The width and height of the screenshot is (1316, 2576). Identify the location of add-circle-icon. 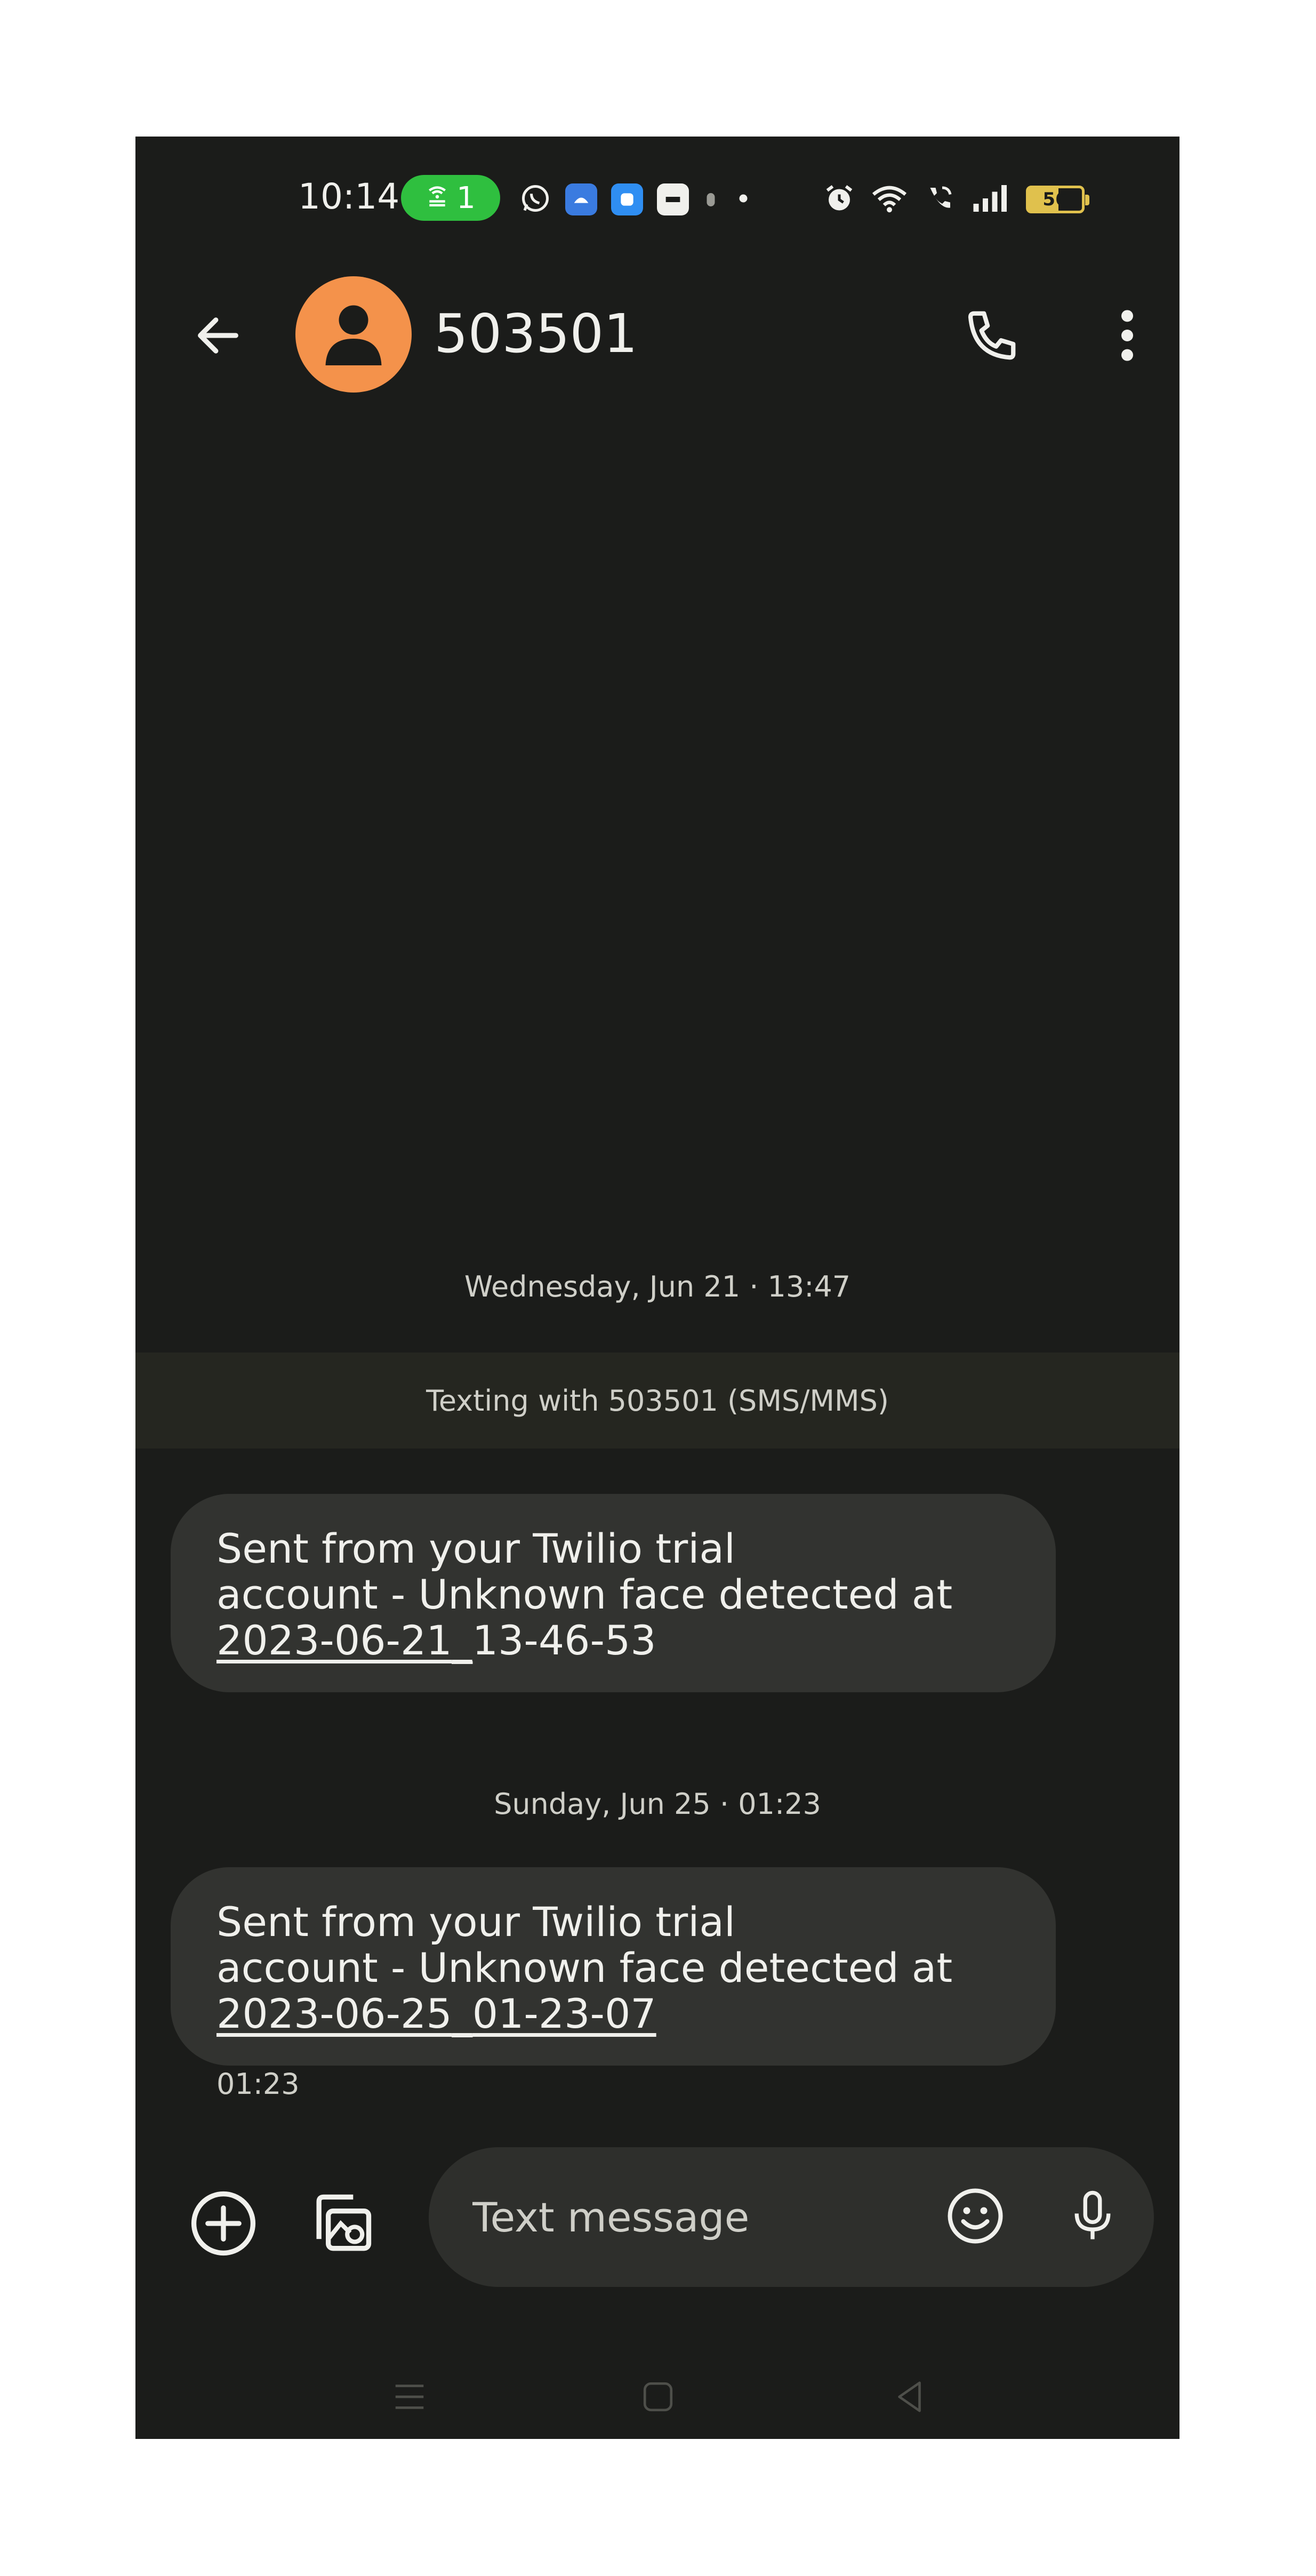
(223, 2224).